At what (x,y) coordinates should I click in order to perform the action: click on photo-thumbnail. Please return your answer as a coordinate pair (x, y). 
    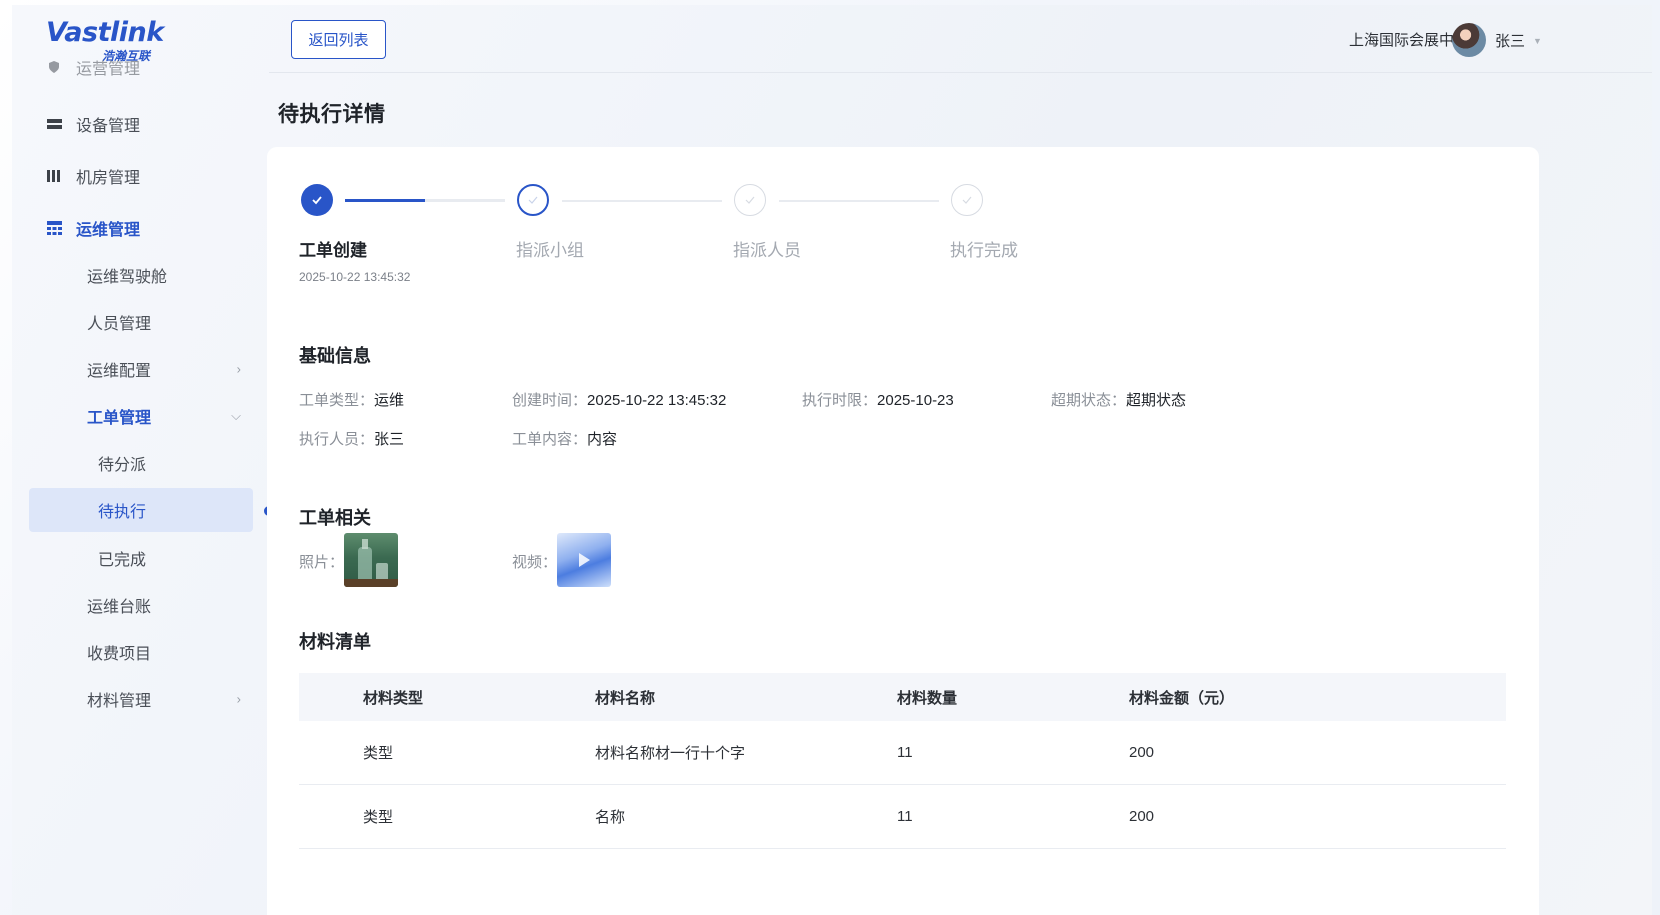
    Looking at the image, I should click on (371, 560).